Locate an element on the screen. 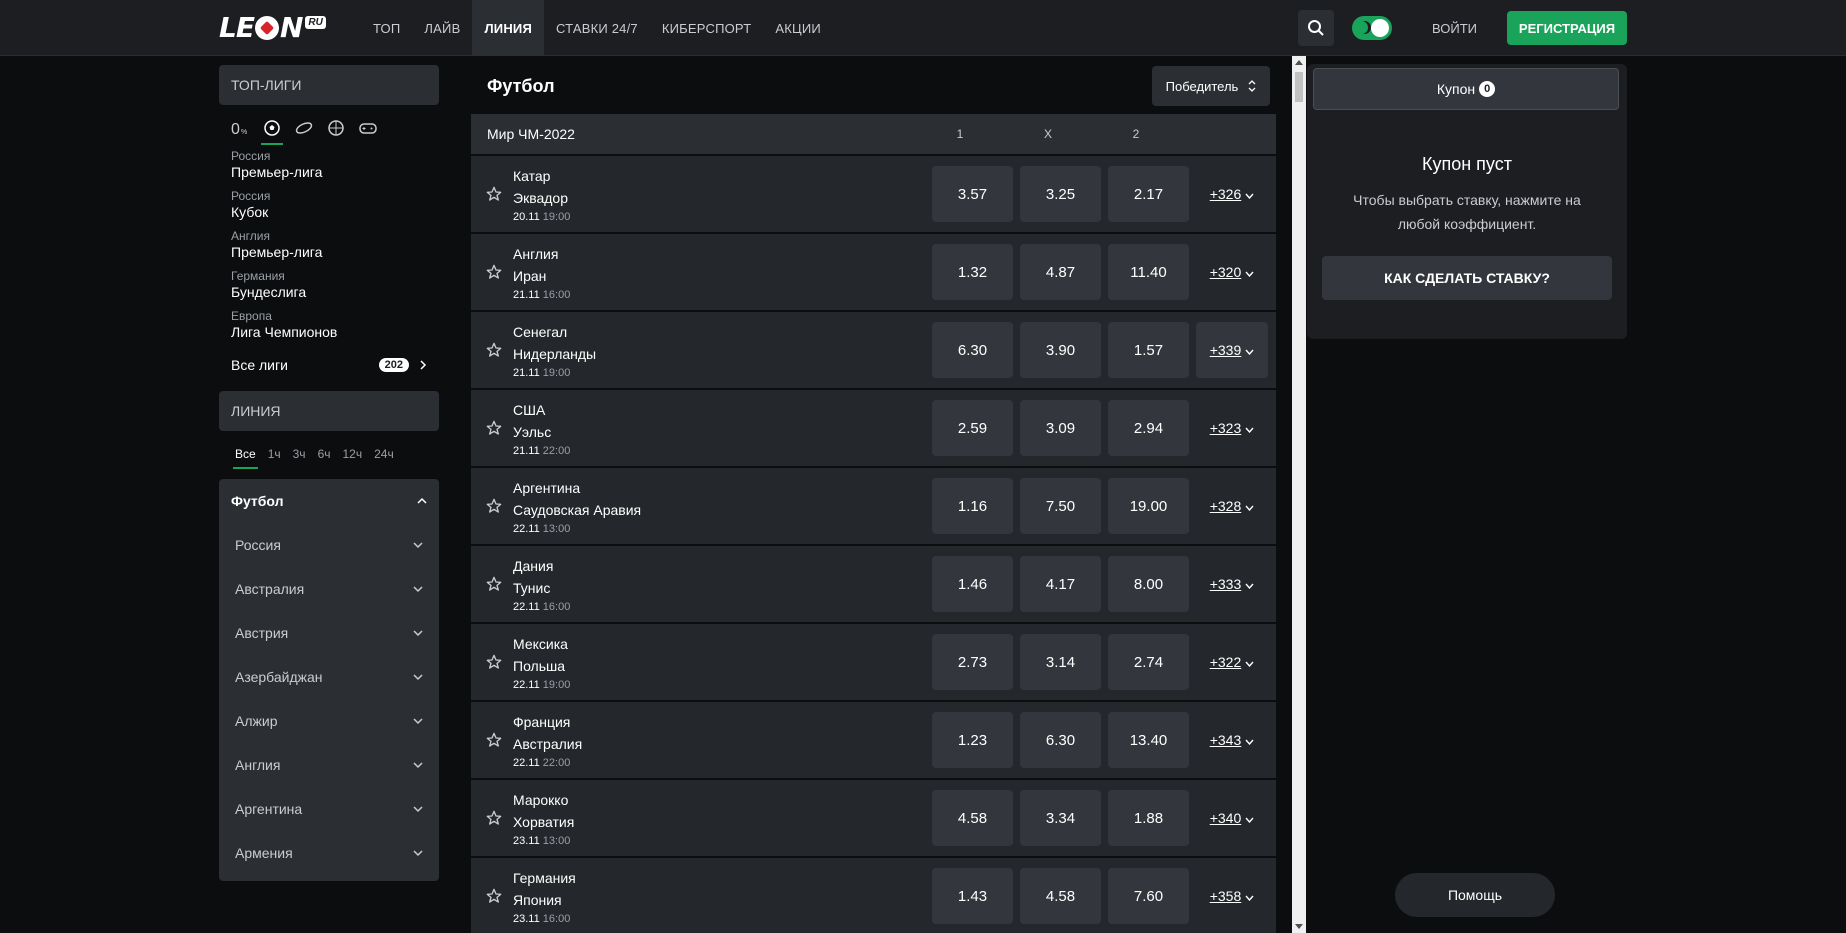 The image size is (1846, 933). odd-1-button: 1.32 is located at coordinates (972, 272).